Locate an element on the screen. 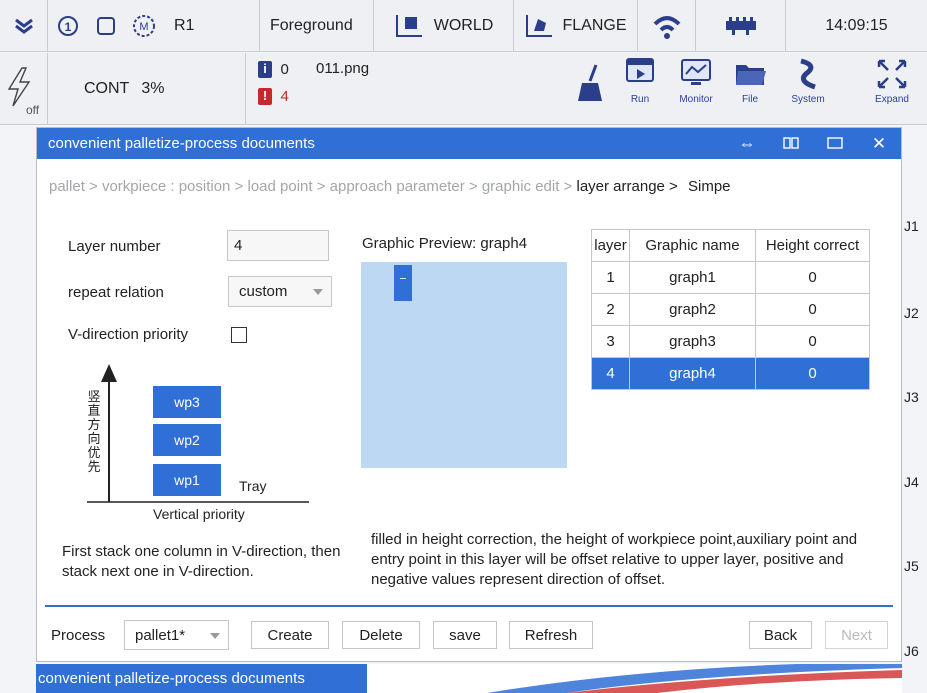  table-header-row: layer Graphic name Height correct is located at coordinates (730, 245).